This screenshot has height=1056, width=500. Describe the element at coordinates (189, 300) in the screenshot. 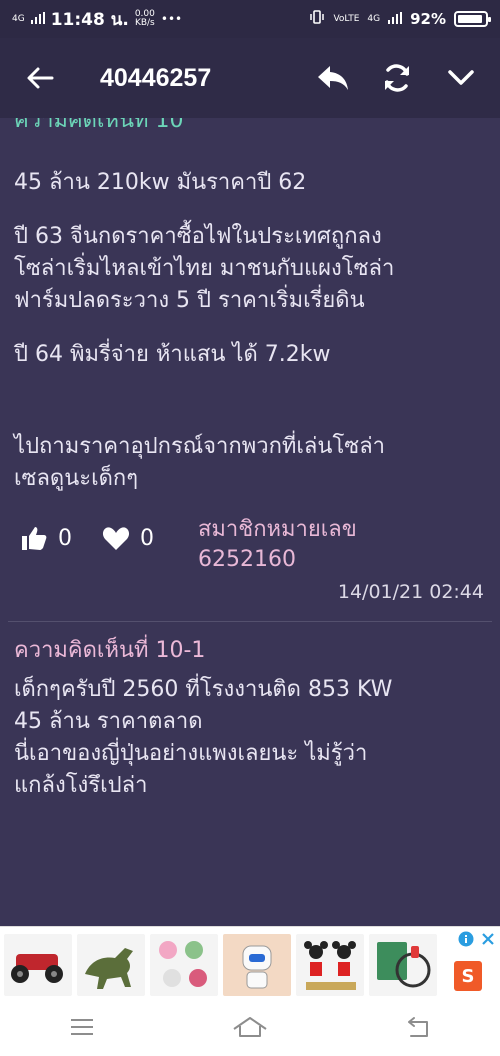

I see `comment-line: ฟาร์มปลดระวาง 5 ปี ราคาเริ่มเรี่ยดิน` at that location.